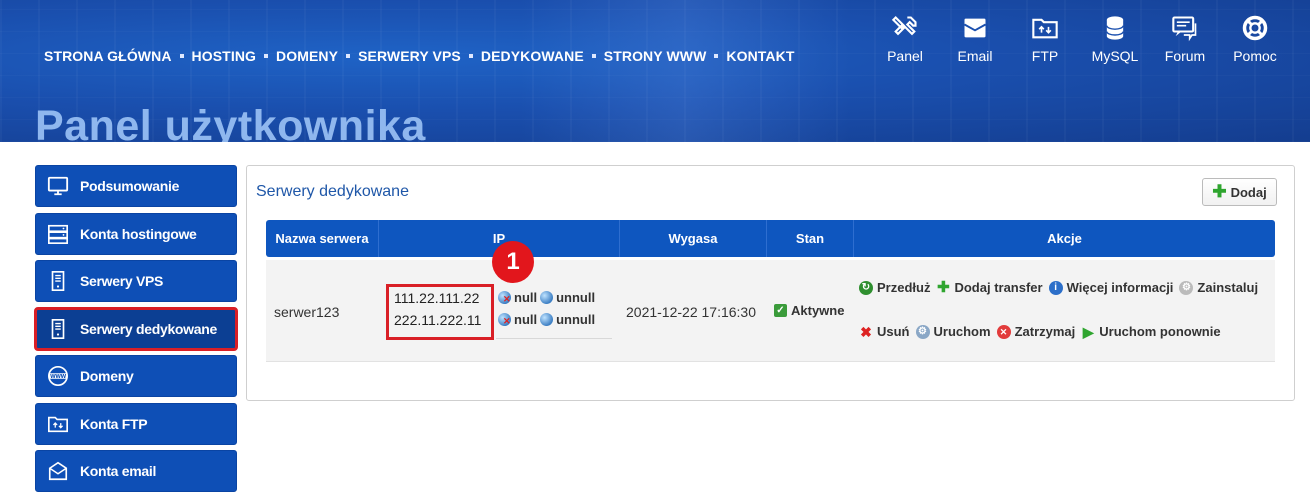 The height and width of the screenshot is (498, 1310). I want to click on nav-vps: SERWERY VPS, so click(409, 56).